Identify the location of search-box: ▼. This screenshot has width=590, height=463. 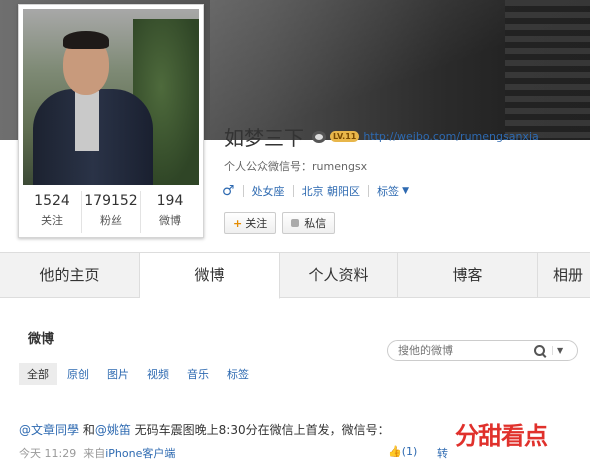
(482, 350).